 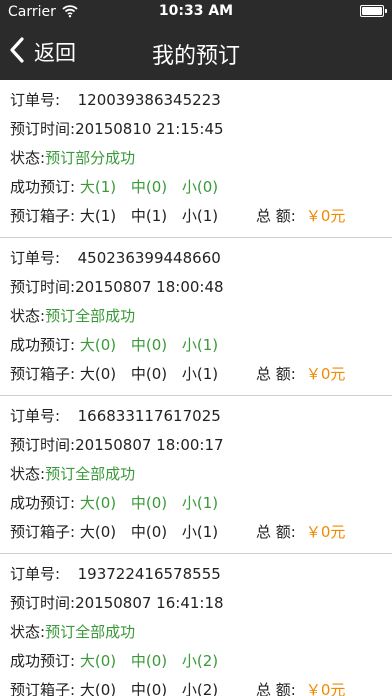 What do you see at coordinates (149, 445) in the screenshot?
I see `booking-time: 20150807 18:00:17` at bounding box center [149, 445].